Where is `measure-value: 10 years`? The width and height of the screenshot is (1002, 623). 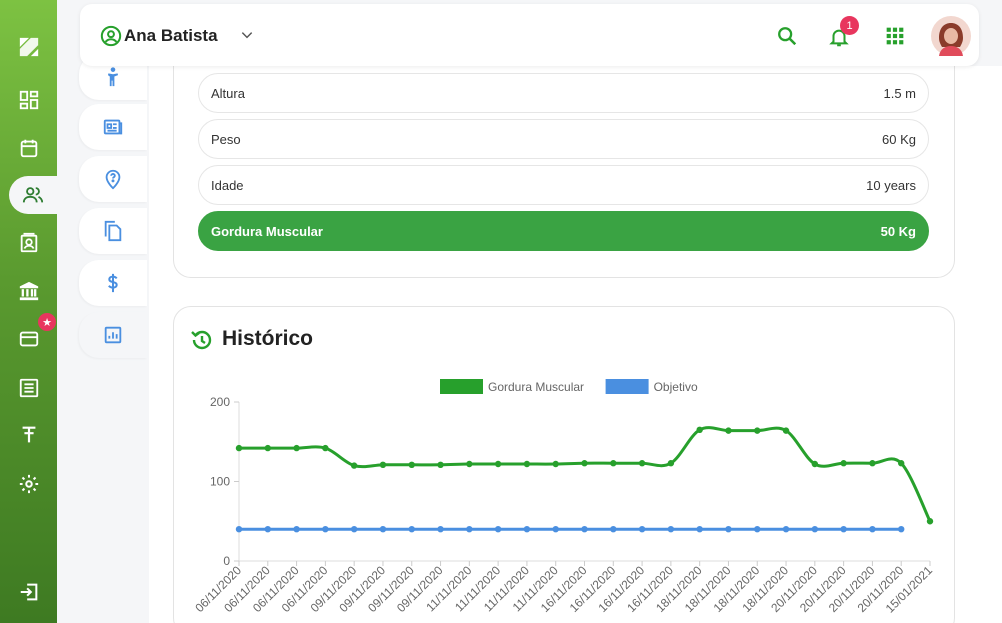
measure-value: 10 years is located at coordinates (891, 185).